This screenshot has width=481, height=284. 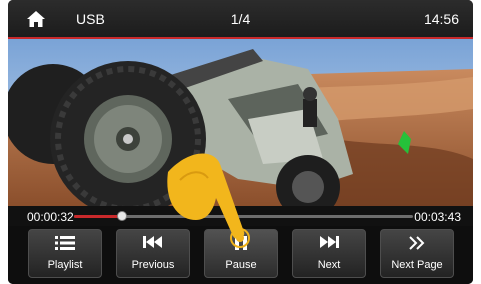 I want to click on previous-button: Previous, so click(x=153, y=253).